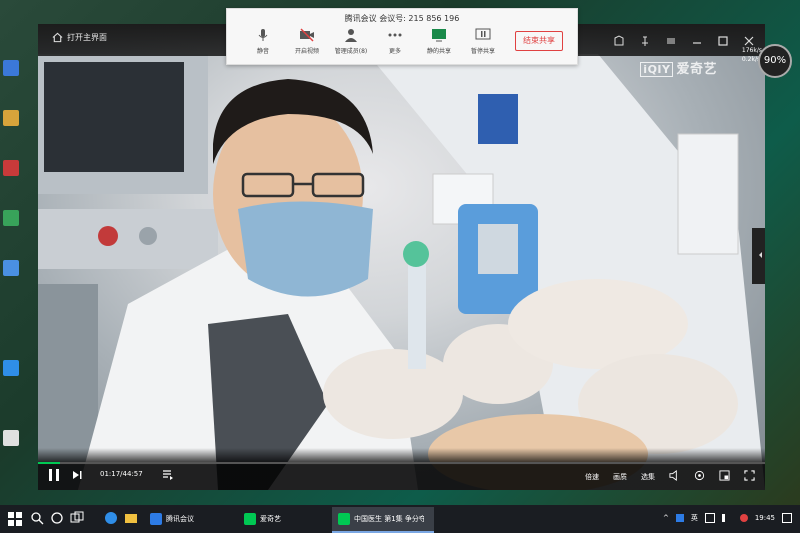 Image resolution: width=800 pixels, height=533 pixels. I want to click on iqiyi-watermark-logo: iQIY 爱奇艺, so click(678, 67).